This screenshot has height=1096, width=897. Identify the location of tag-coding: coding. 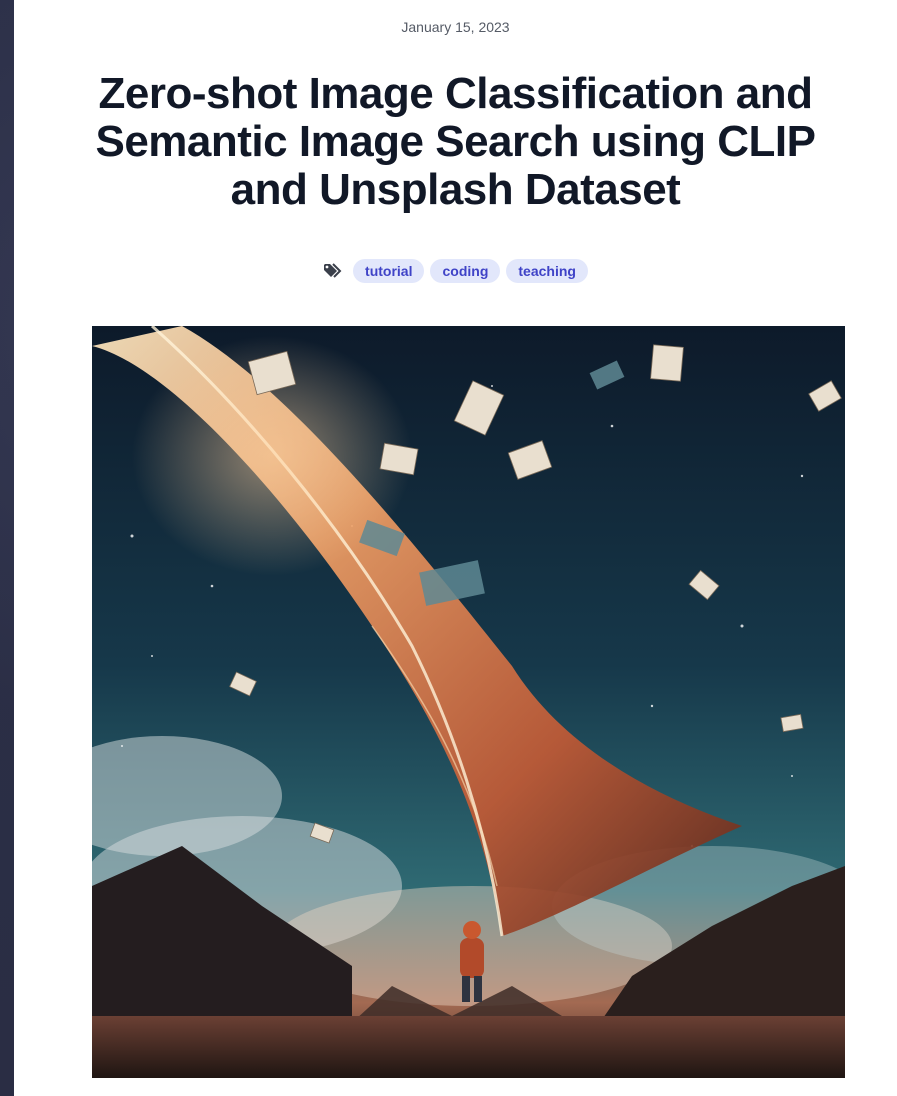
(465, 271).